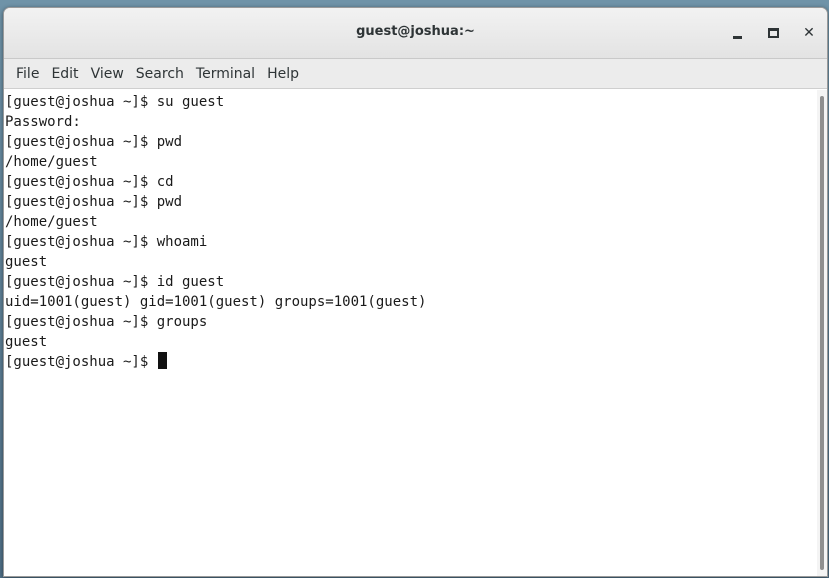 The width and height of the screenshot is (829, 578). I want to click on window-titlebar: guest@joshua:~ ✕, so click(415, 33).